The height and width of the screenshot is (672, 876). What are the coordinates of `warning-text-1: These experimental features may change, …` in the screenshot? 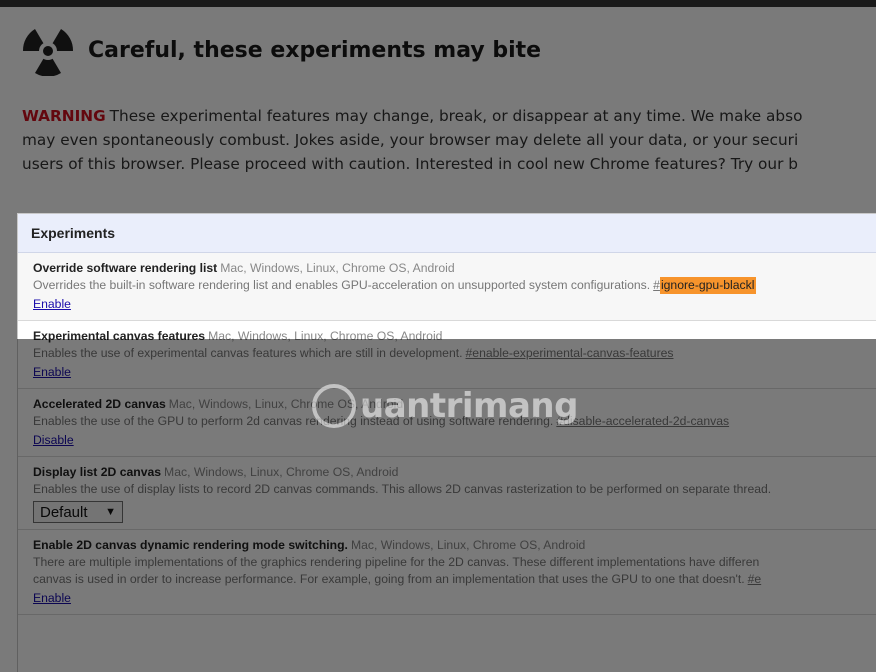 It's located at (456, 116).